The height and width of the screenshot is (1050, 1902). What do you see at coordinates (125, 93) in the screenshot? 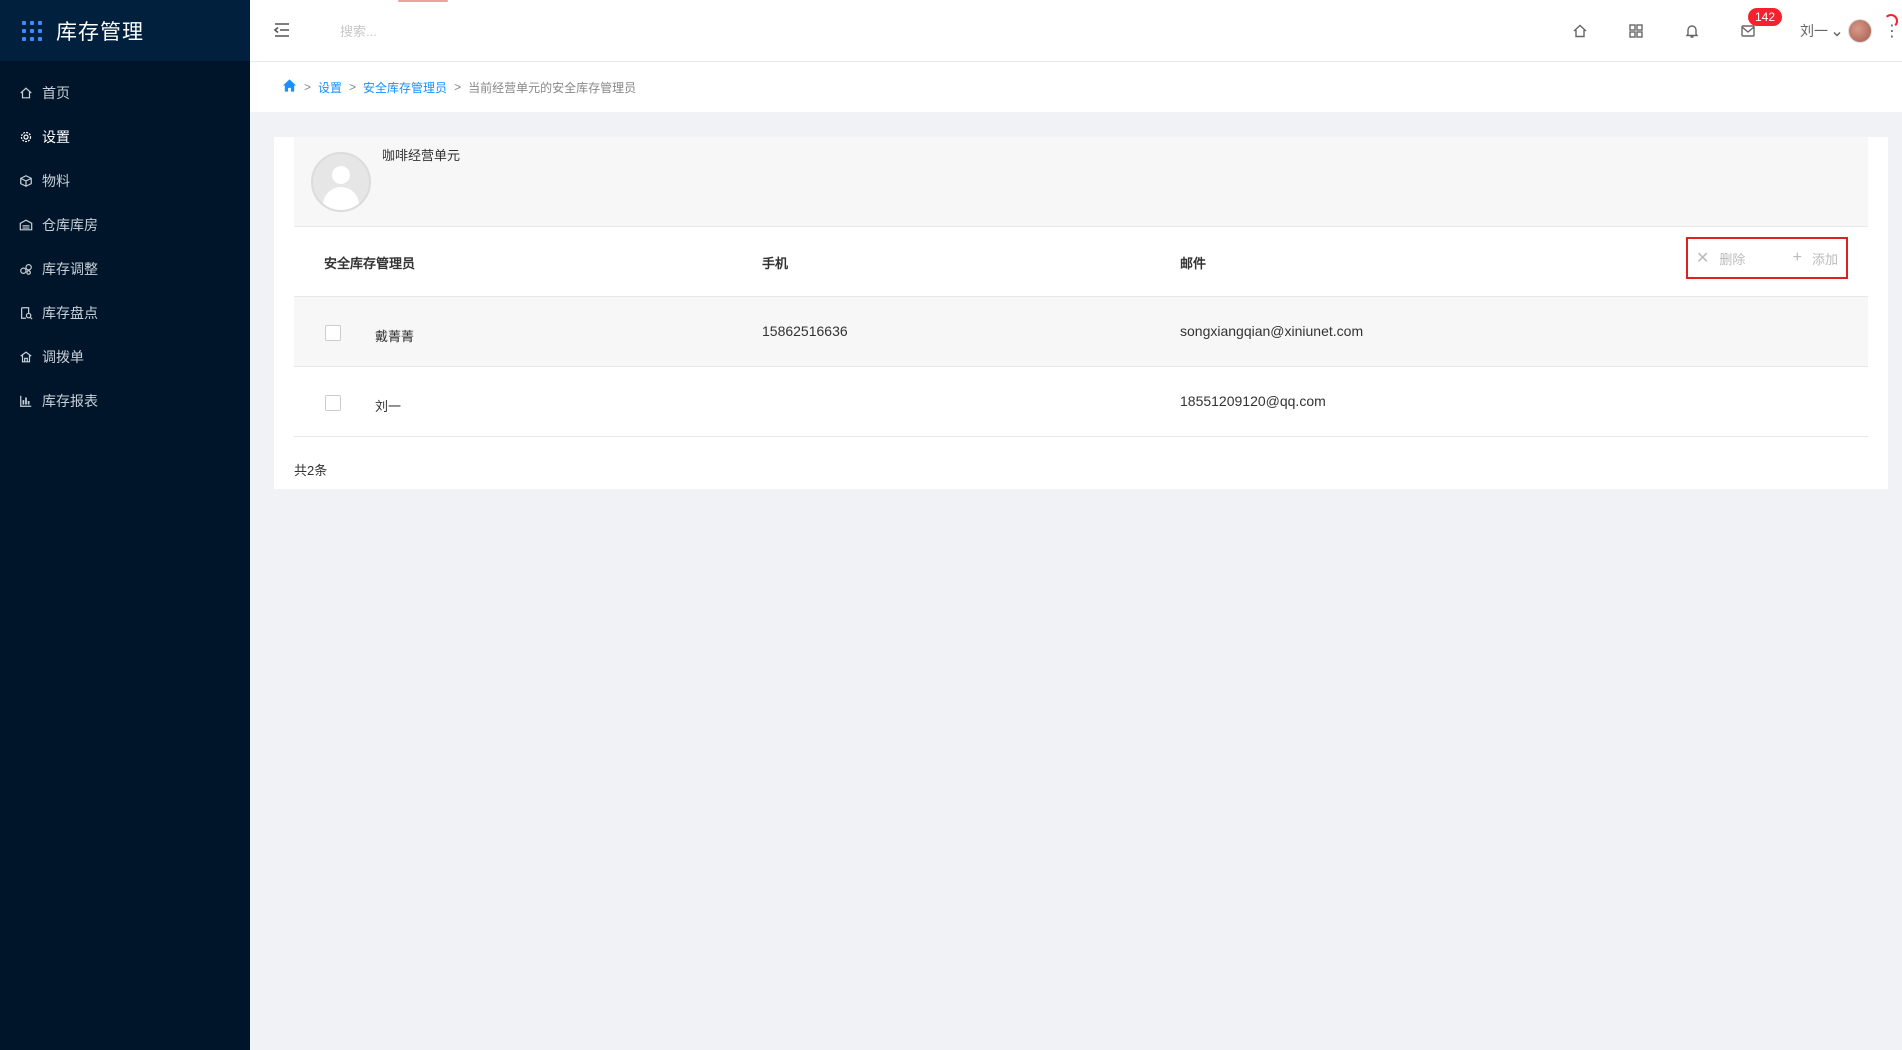
I see `sidebar-item-home: 首页` at bounding box center [125, 93].